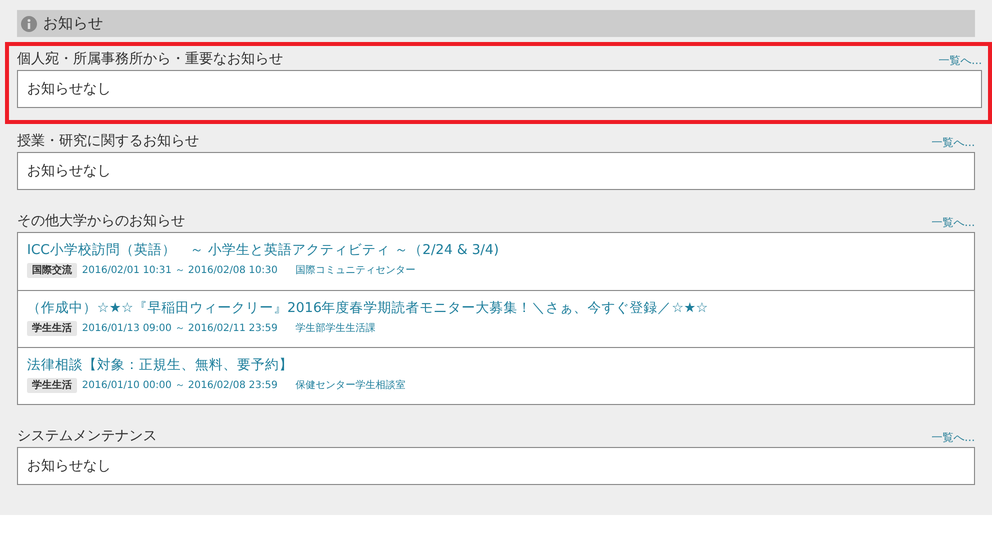 Image resolution: width=992 pixels, height=540 pixels. I want to click on source-text: 学生部学生生活課, so click(336, 329).